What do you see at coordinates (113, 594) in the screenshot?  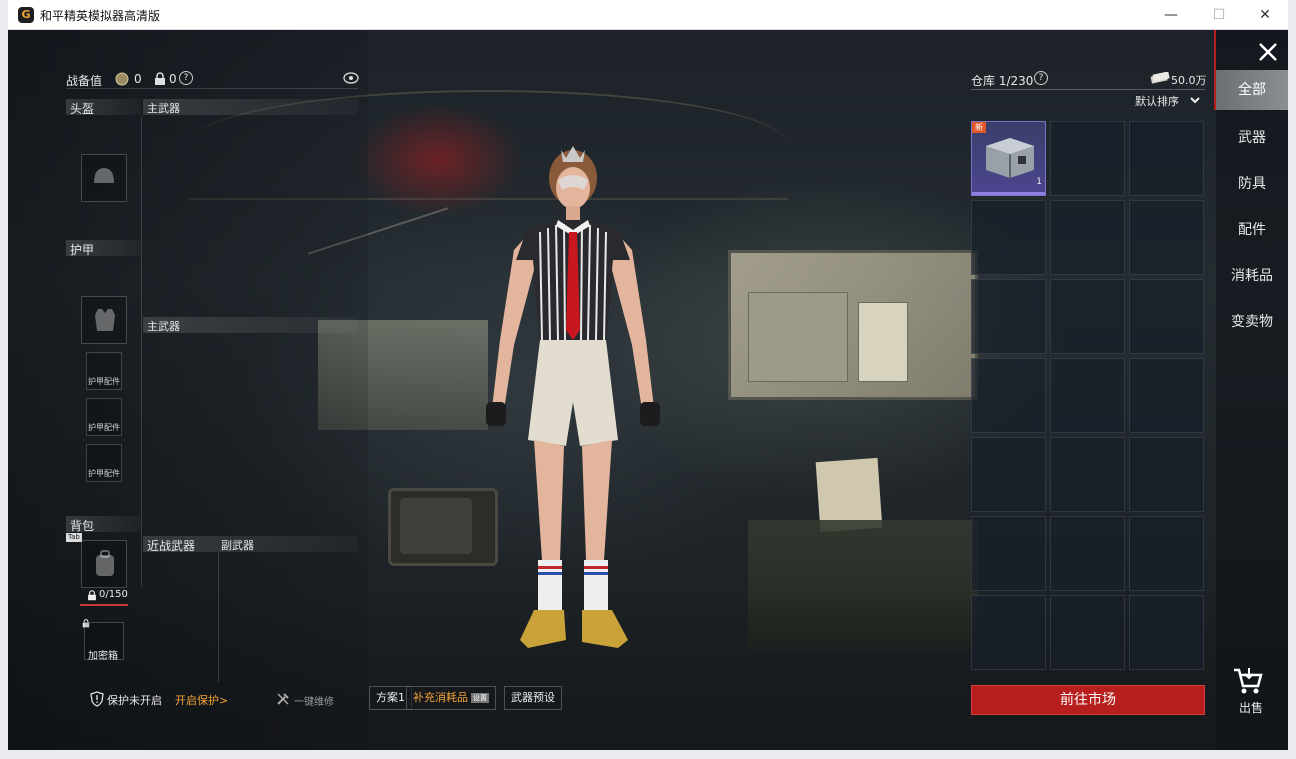 I see `backpack-capacity: 0/150` at bounding box center [113, 594].